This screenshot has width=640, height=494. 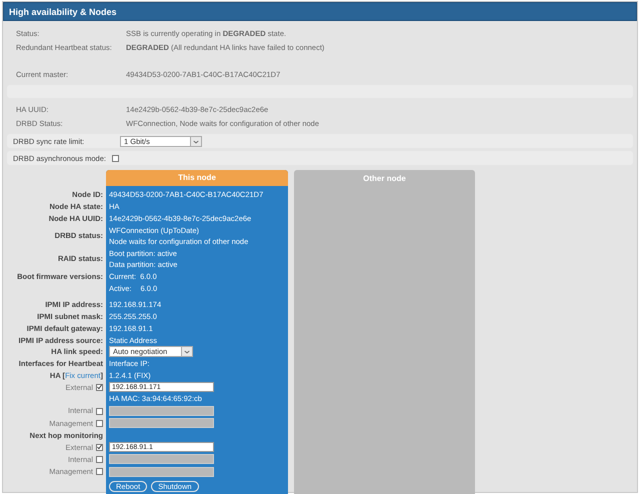 What do you see at coordinates (384, 179) in the screenshot?
I see `node-title: Other node` at bounding box center [384, 179].